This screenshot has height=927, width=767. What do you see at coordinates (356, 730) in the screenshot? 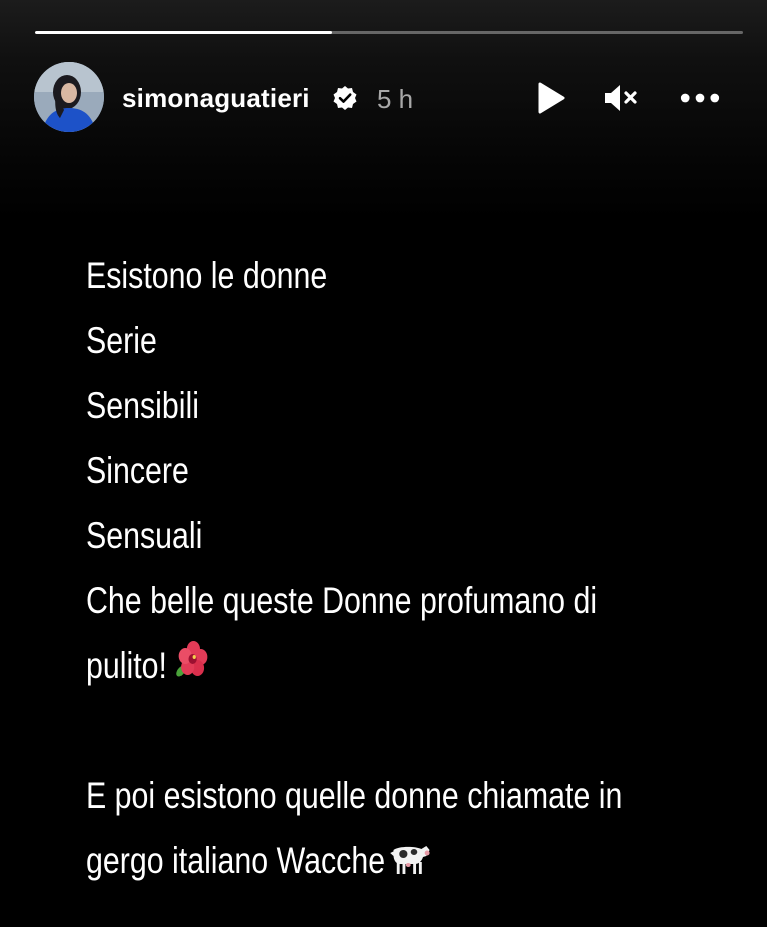
I see `story-text-blank-line` at bounding box center [356, 730].